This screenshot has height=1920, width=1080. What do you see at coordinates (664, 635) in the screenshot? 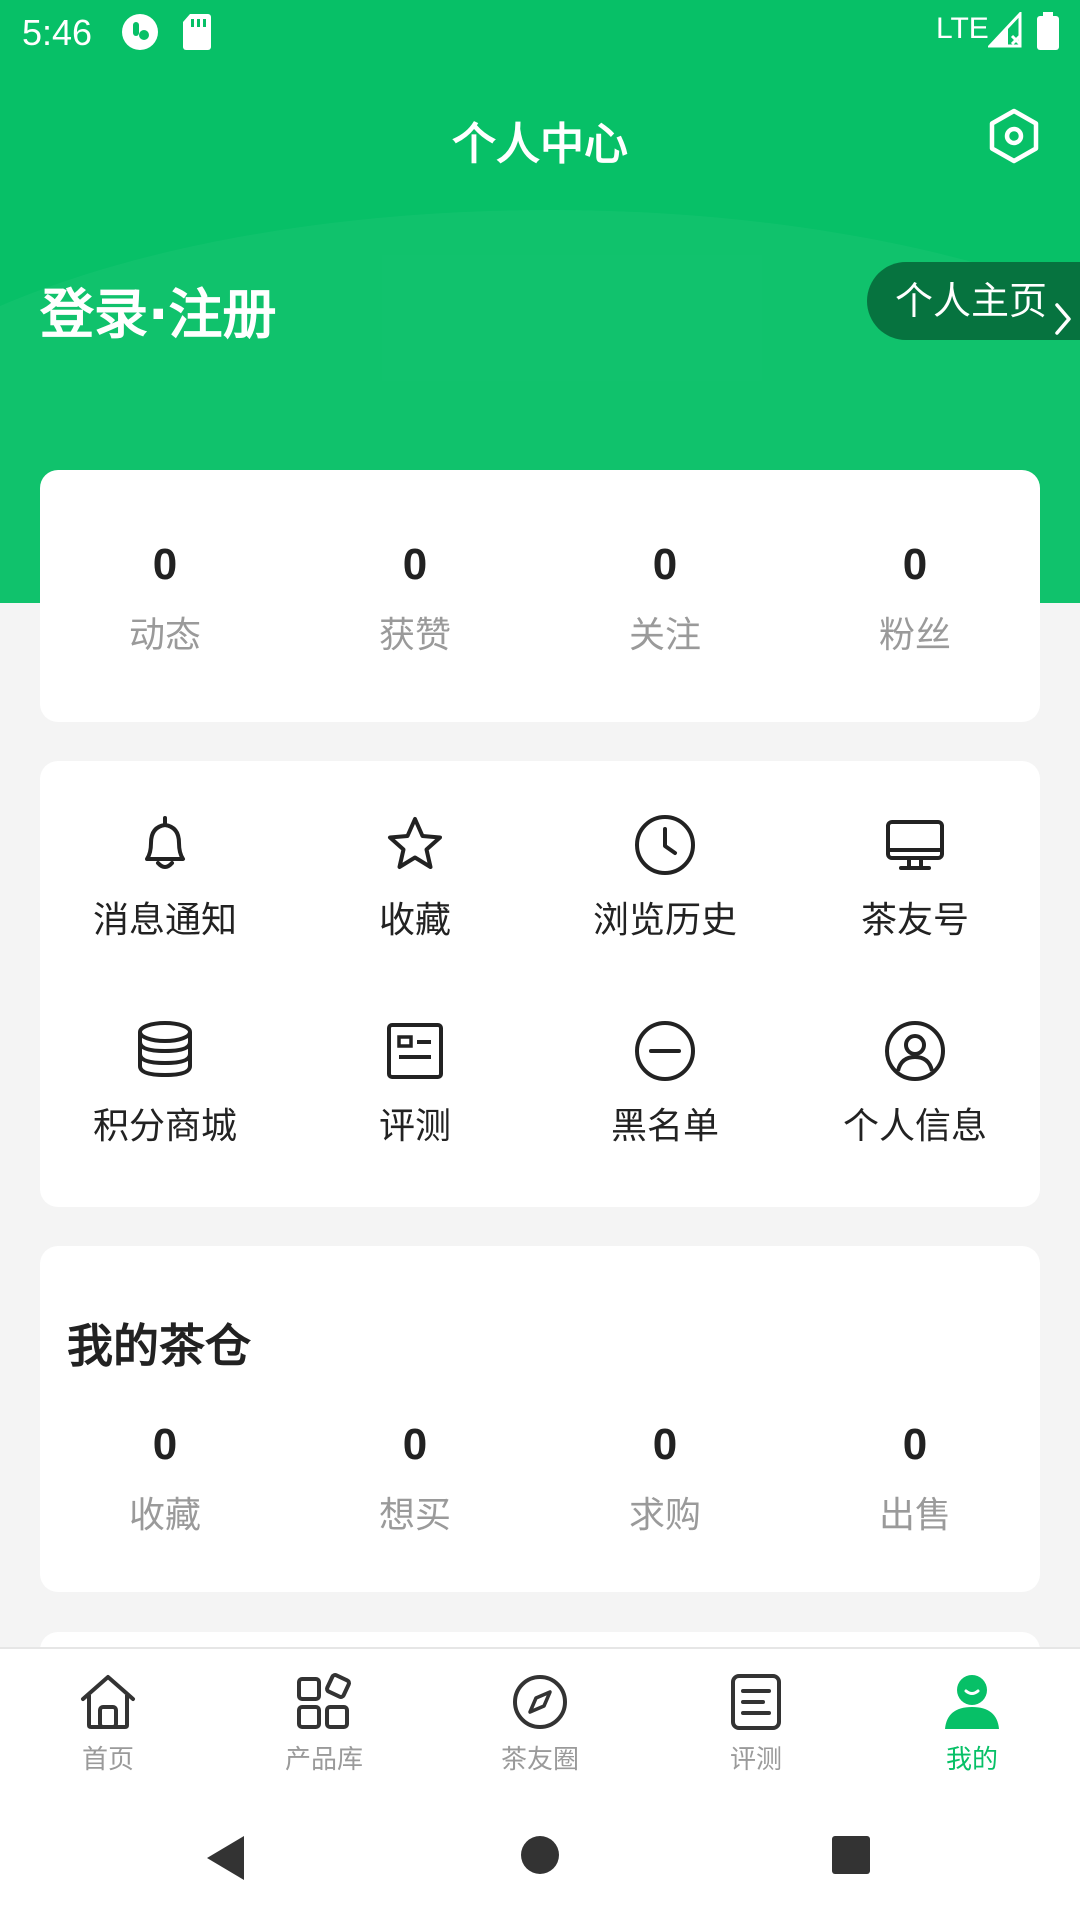
I see `stat-label: 关注` at bounding box center [664, 635].